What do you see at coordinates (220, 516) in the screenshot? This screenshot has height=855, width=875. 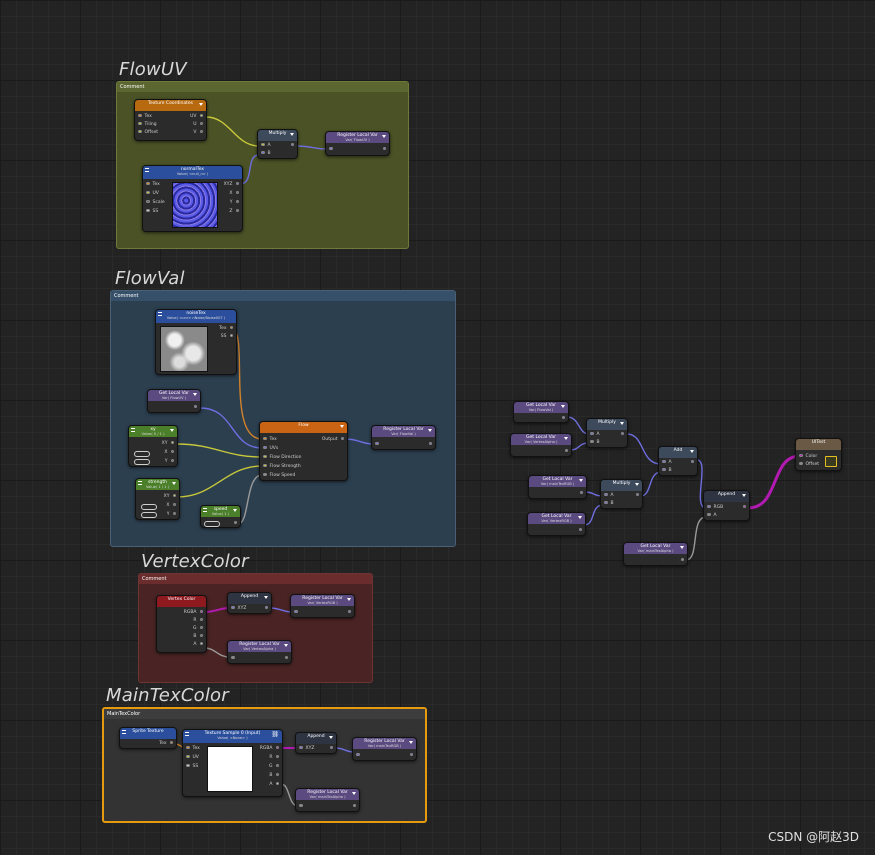 I see `node-speed-param: speed Value( 1 )` at bounding box center [220, 516].